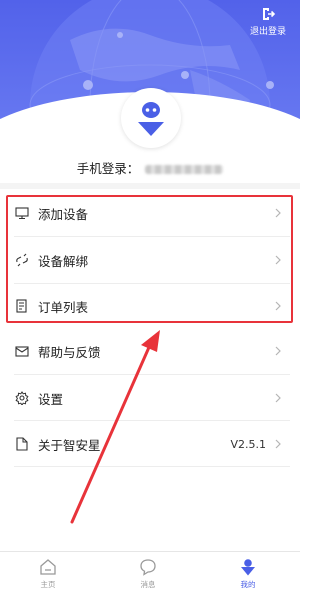  Describe the element at coordinates (248, 567) in the screenshot. I see `person-icon` at that location.